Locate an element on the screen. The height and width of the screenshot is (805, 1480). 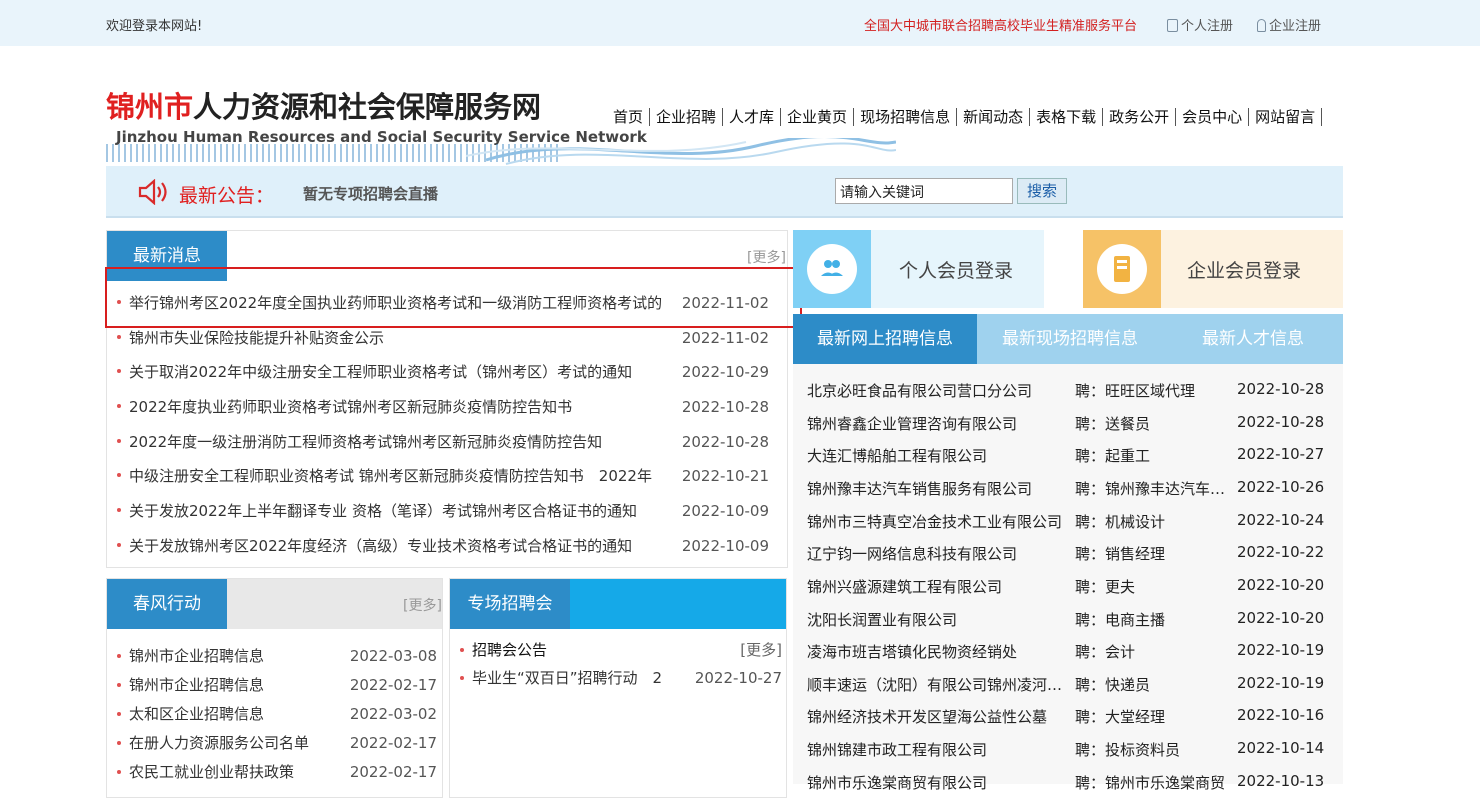
nav-gov-affairs: 政务公开 is located at coordinates (1140, 117).